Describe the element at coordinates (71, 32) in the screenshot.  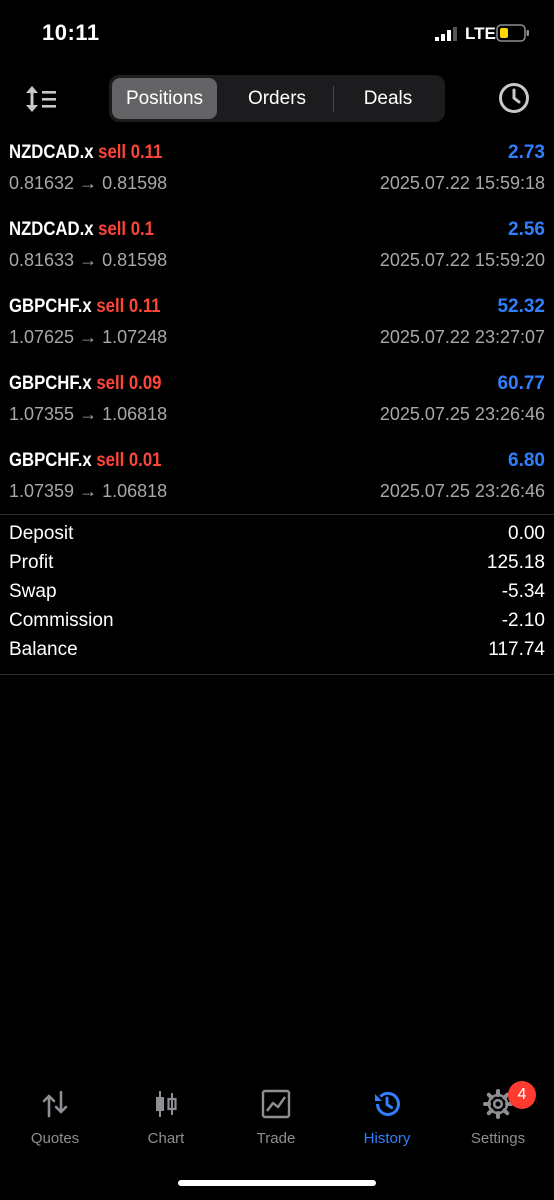
I see `status-time: 10:11` at that location.